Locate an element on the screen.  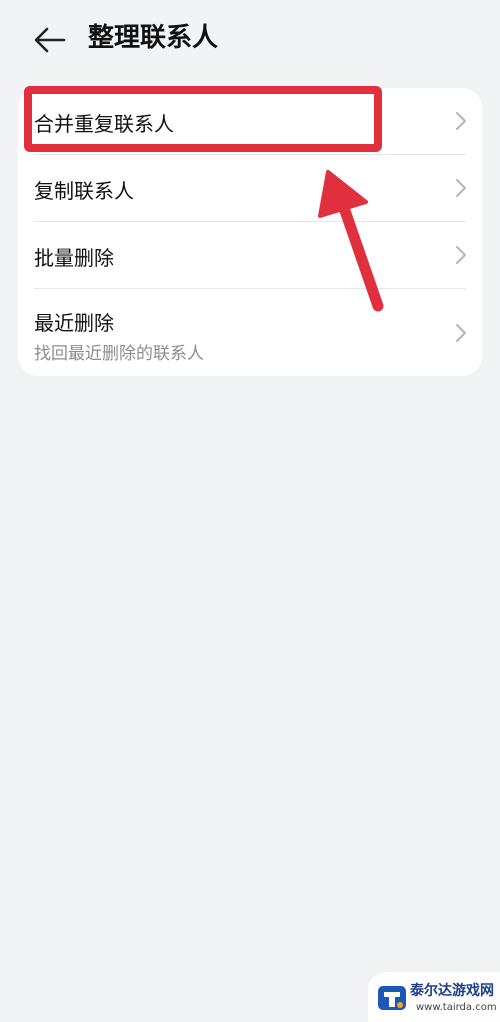
watermark-site-name: 泰尔达游戏网 is located at coordinates (452, 991).